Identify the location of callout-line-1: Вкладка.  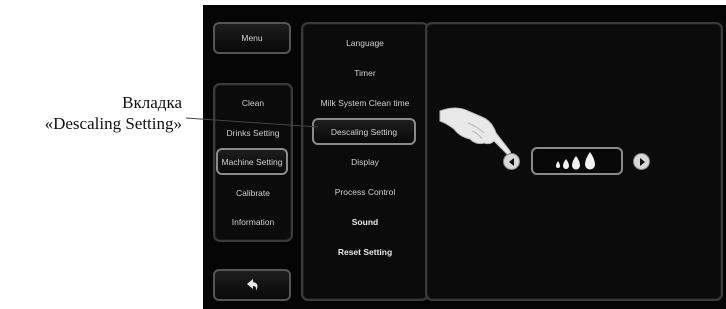
(152, 102).